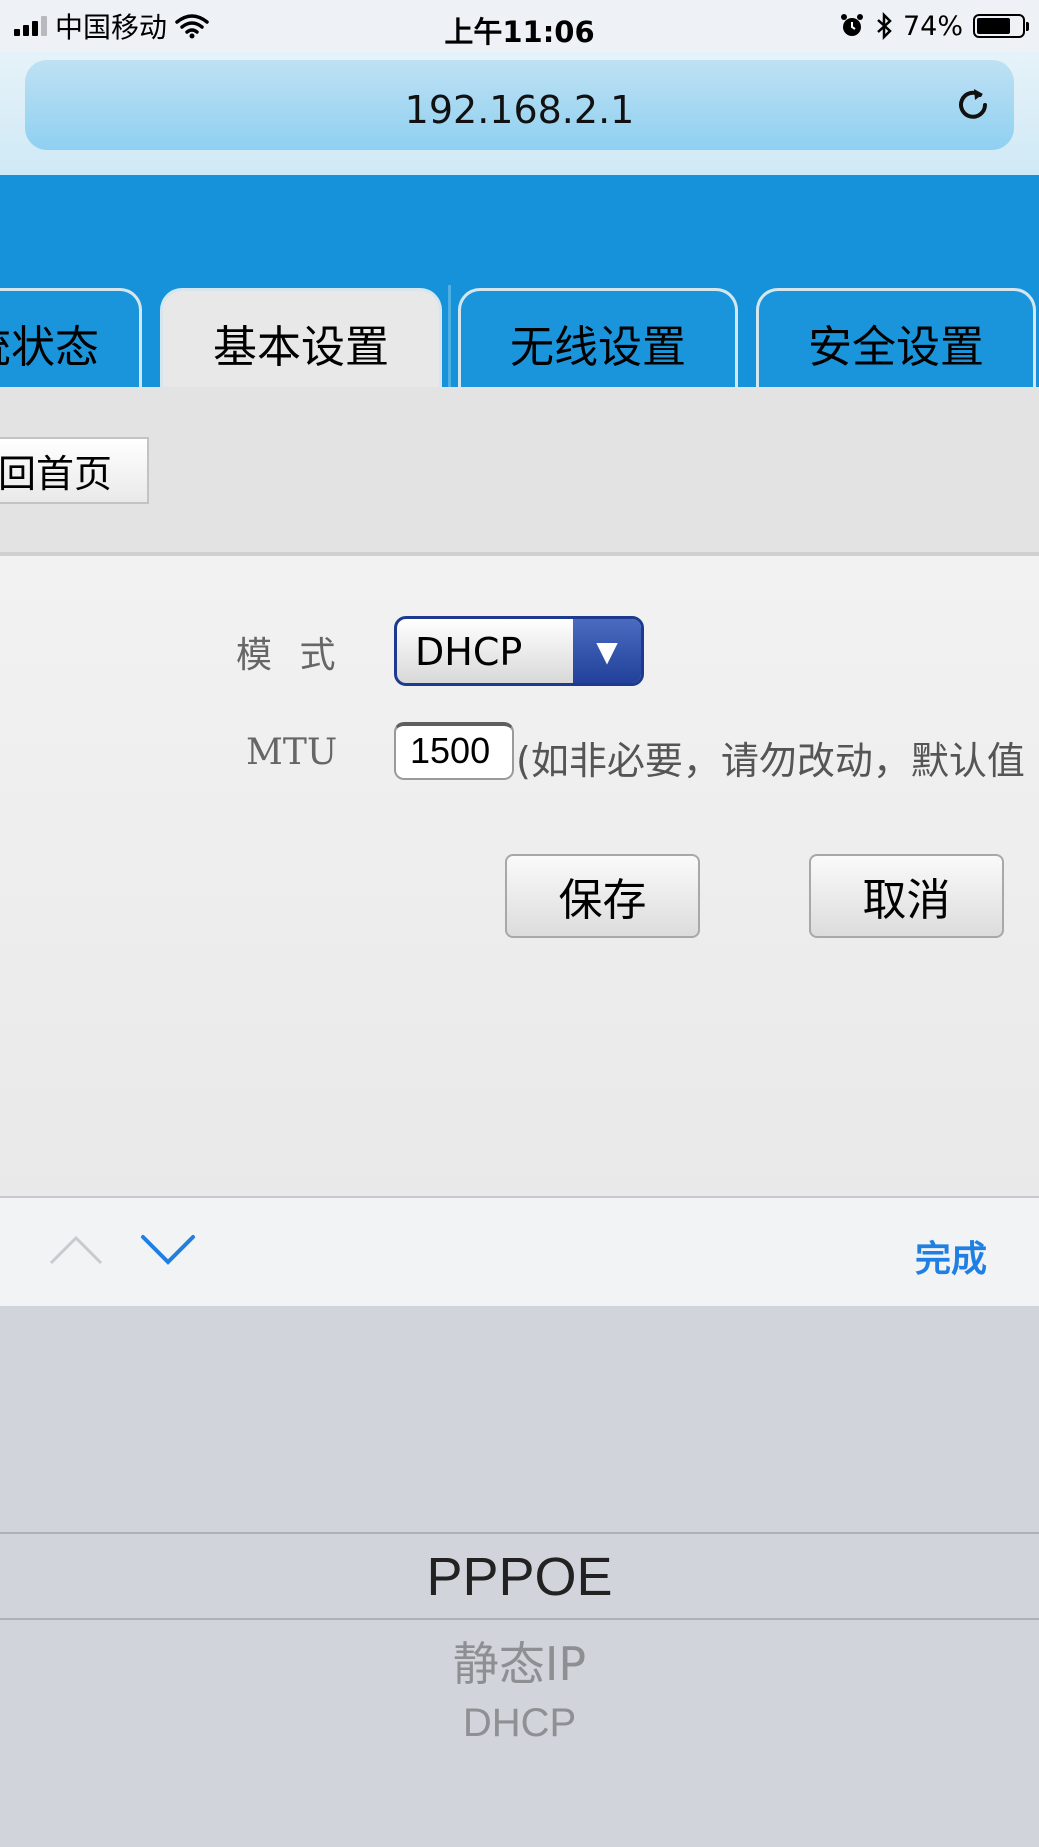 The image size is (1039, 1847). I want to click on mtu-label: MTU, so click(292, 752).